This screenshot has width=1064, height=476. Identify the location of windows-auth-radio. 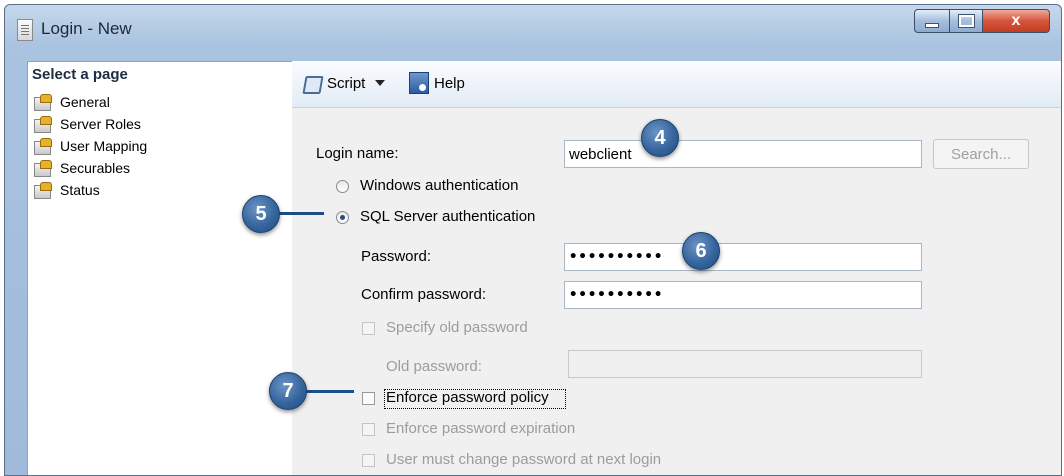
(342, 186).